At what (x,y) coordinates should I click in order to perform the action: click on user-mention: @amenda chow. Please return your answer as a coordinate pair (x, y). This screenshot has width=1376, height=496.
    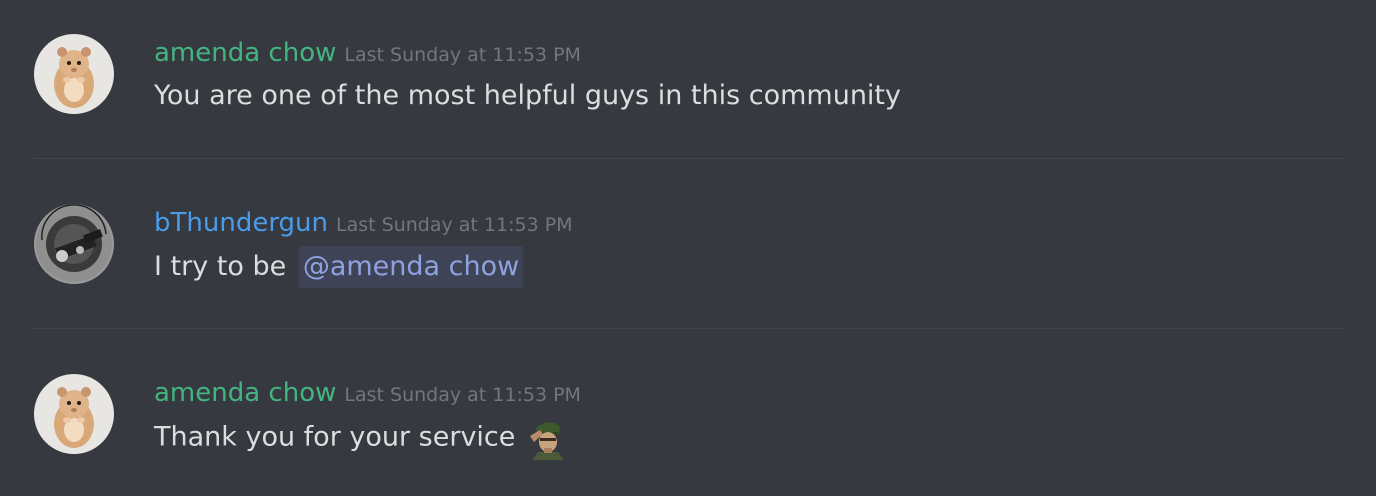
    Looking at the image, I should click on (411, 267).